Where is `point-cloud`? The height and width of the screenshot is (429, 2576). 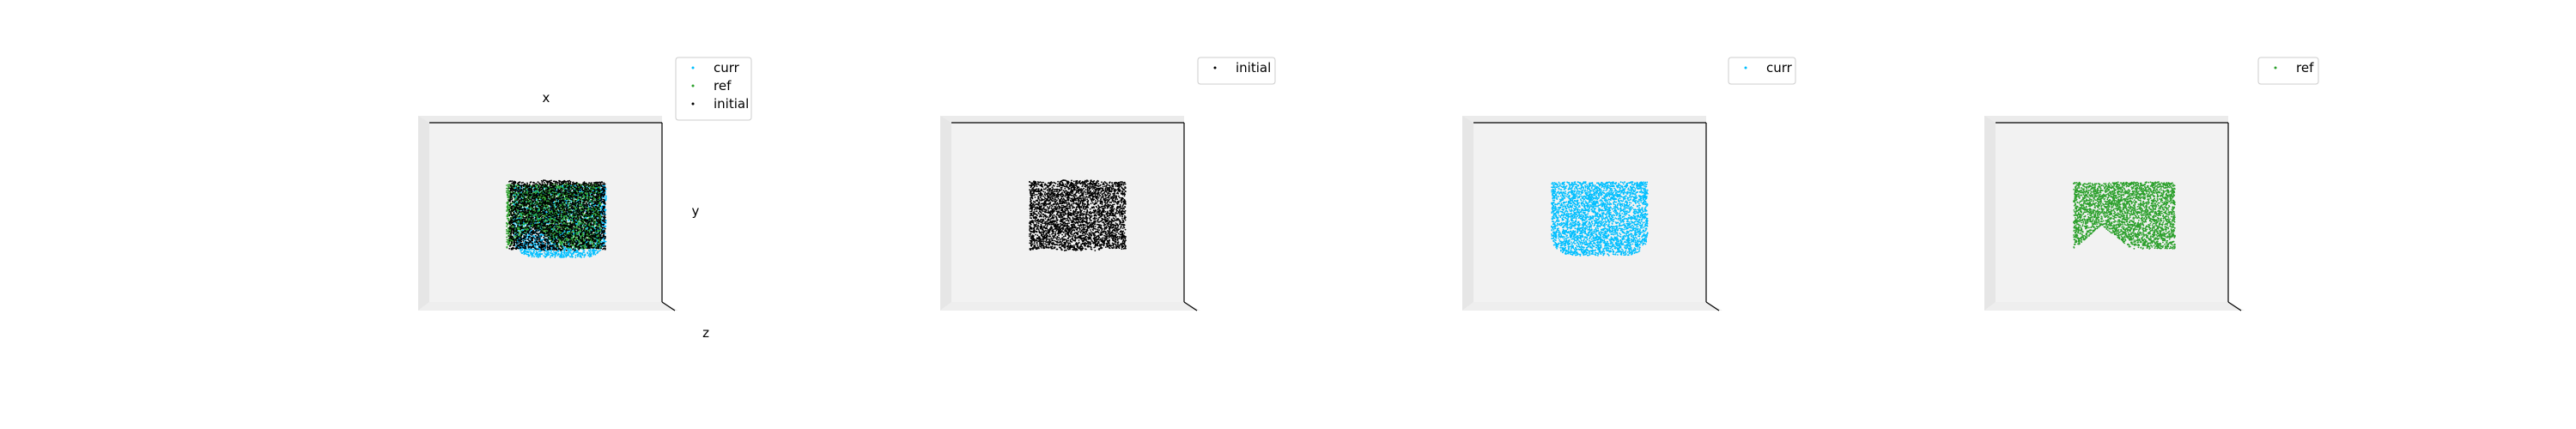 point-cloud is located at coordinates (556, 218).